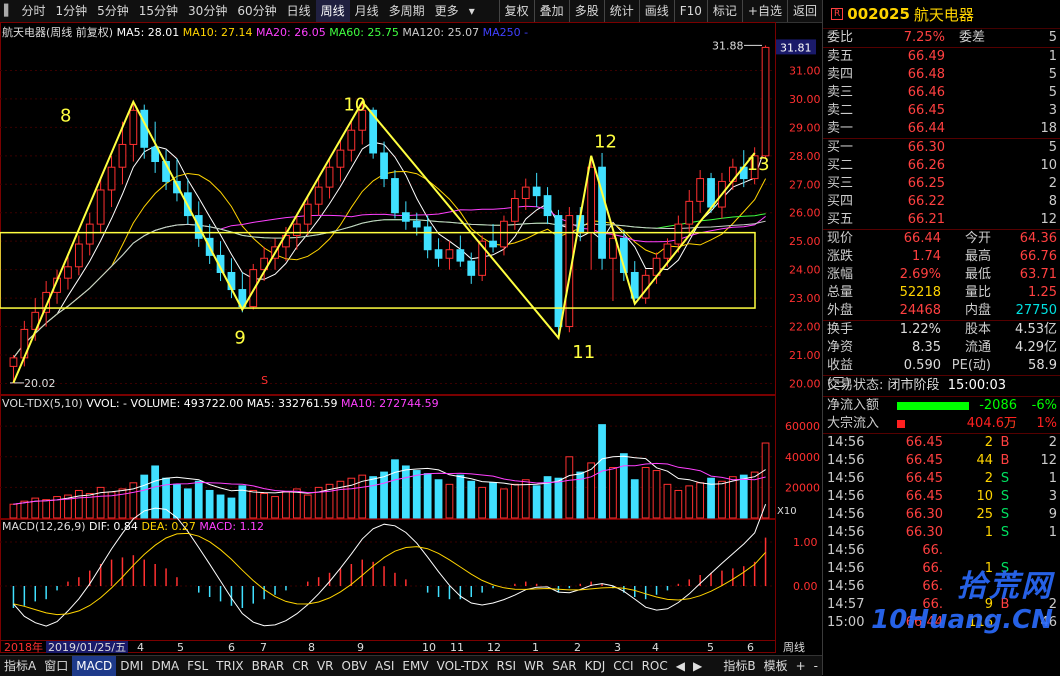 The width and height of the screenshot is (1060, 676). Describe the element at coordinates (507, 666) in the screenshot. I see `indicator-tab-14: RSI` at that location.